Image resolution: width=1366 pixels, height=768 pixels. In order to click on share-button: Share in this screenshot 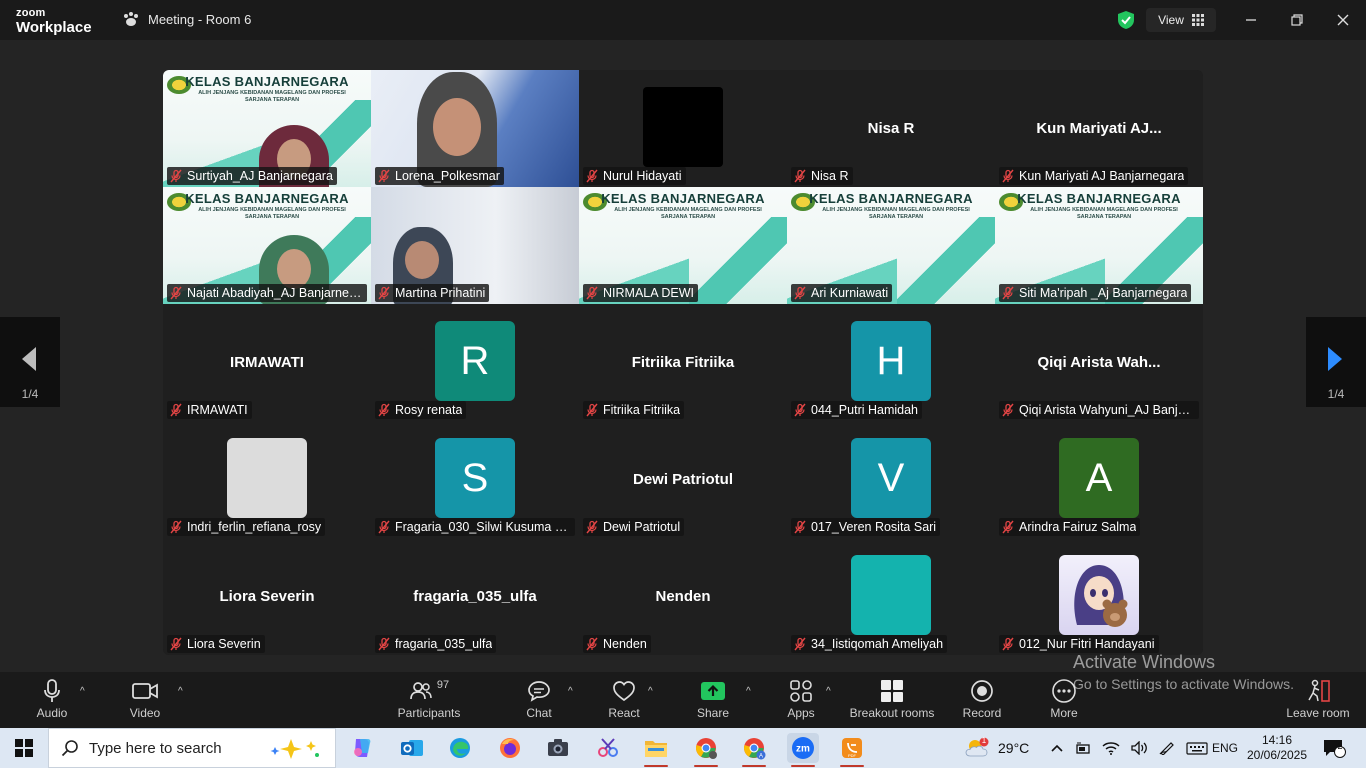, I will do `click(713, 698)`.